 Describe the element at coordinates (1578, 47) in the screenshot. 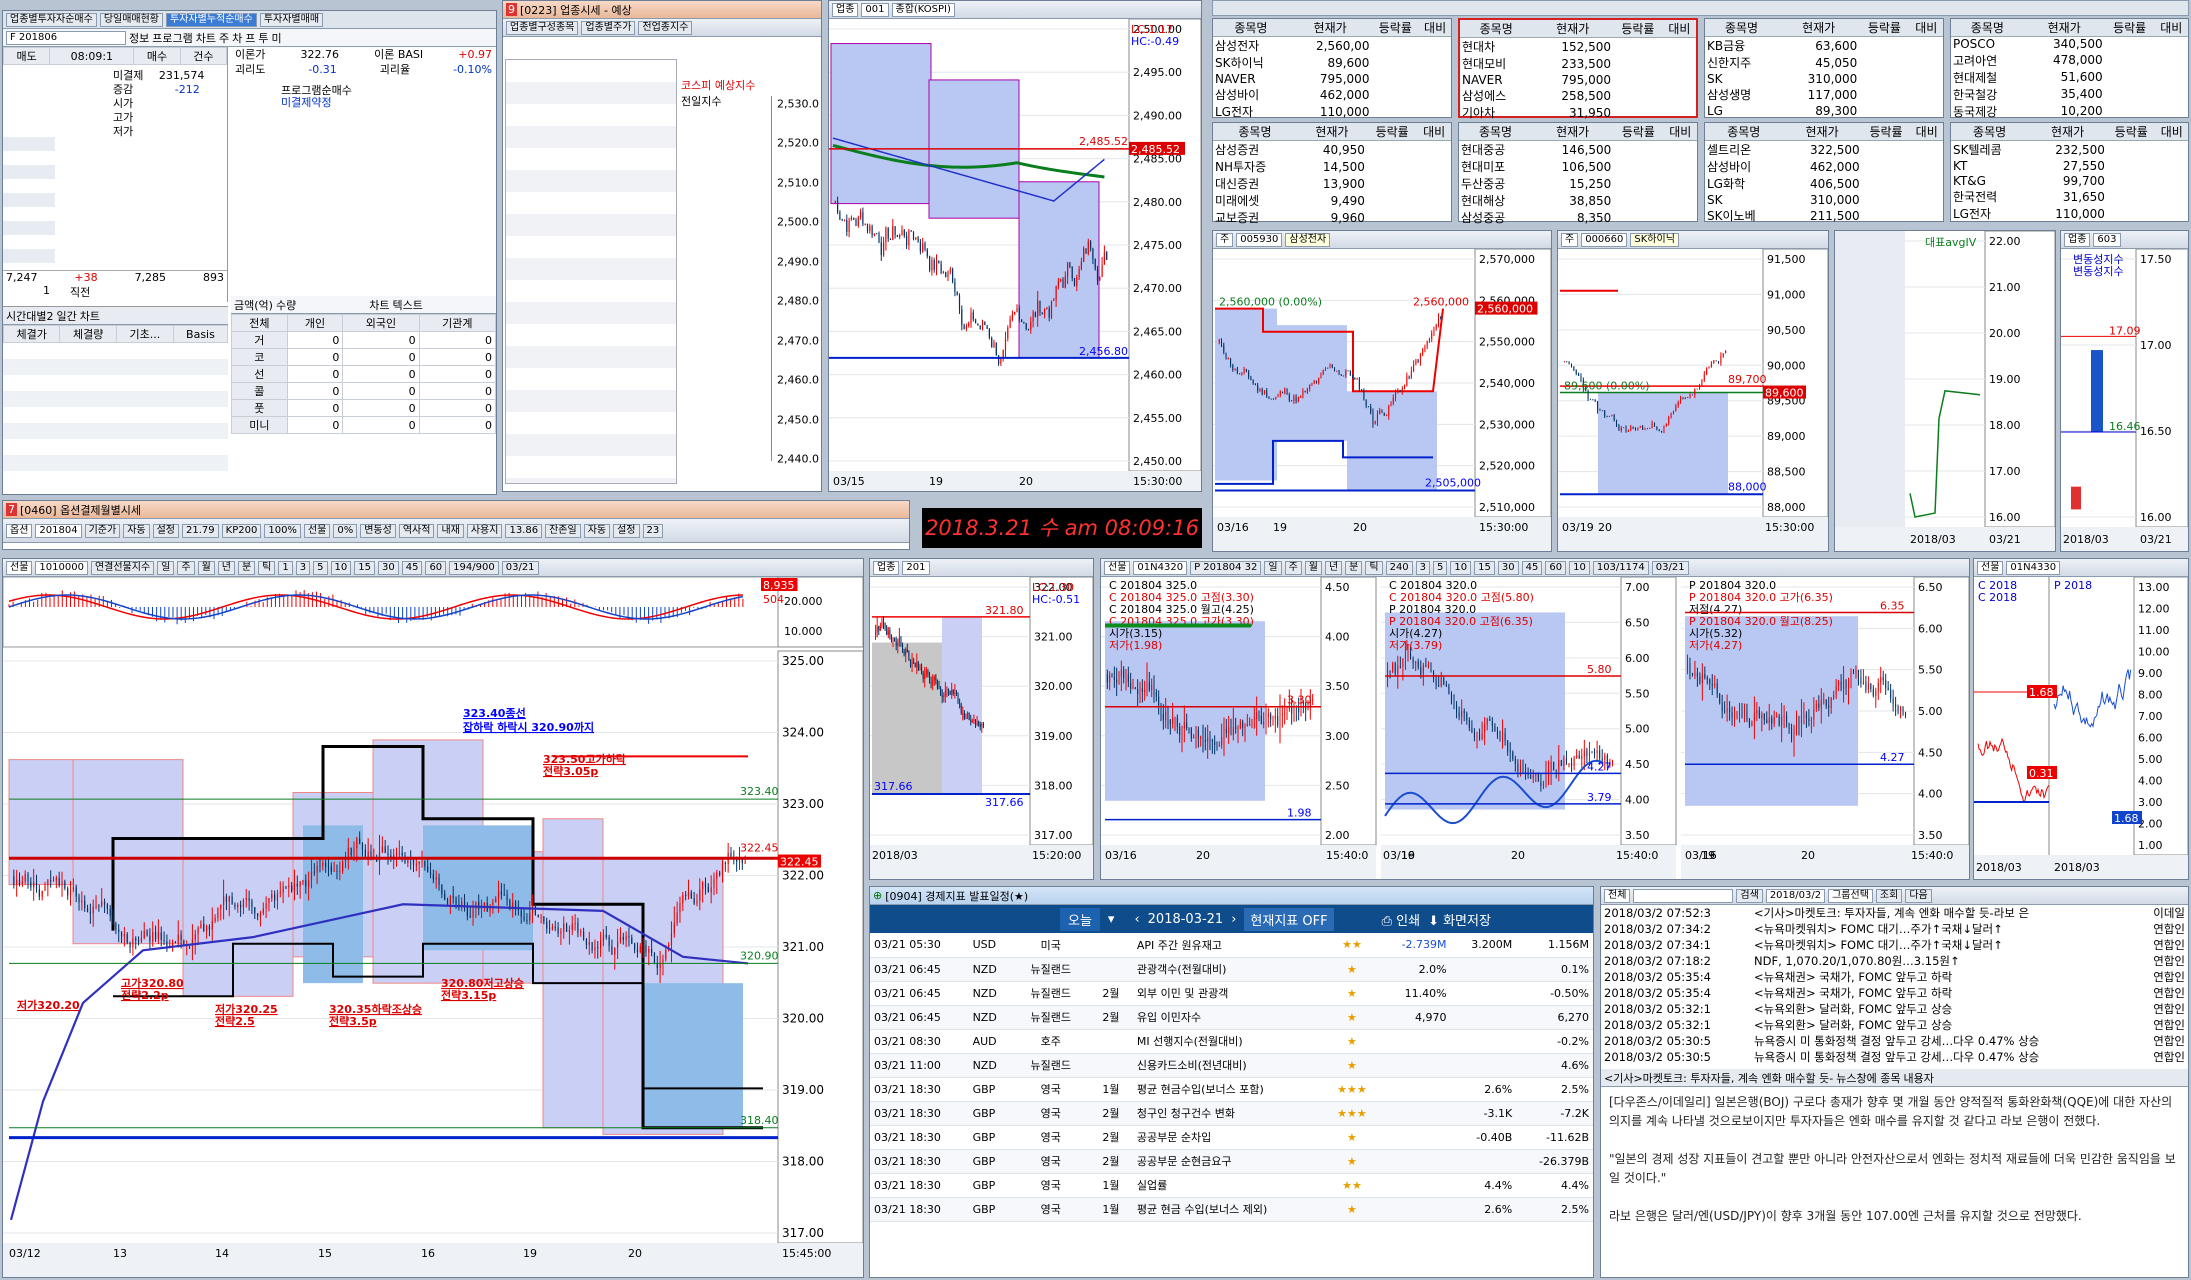

I see `table-row: 현대차 152,500` at that location.